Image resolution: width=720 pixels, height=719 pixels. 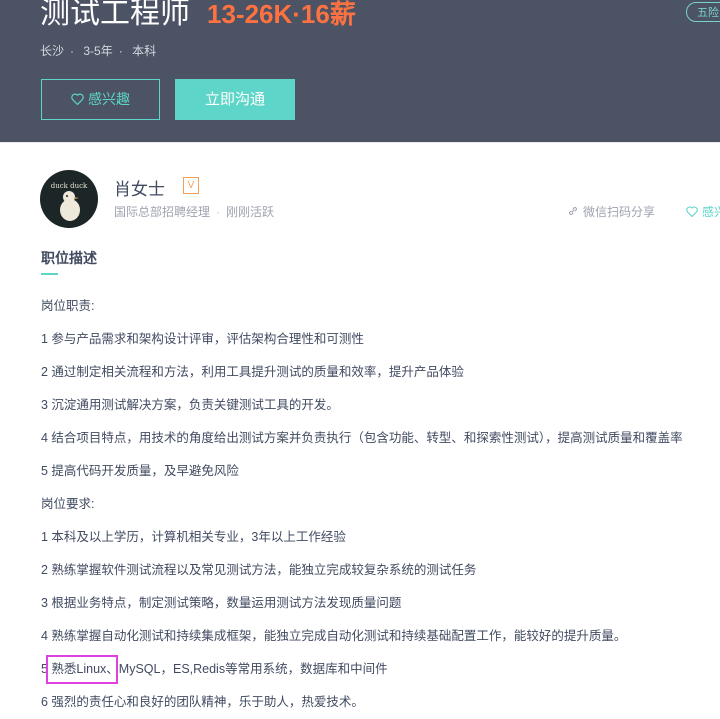 I want to click on recruiter-status: 刚刚活跃, so click(x=250, y=212).